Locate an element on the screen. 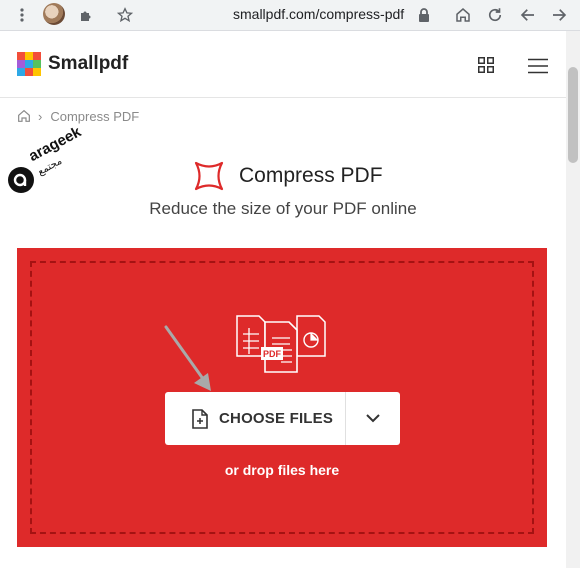 The image size is (580, 568). scrollbar-thumb is located at coordinates (573, 115).